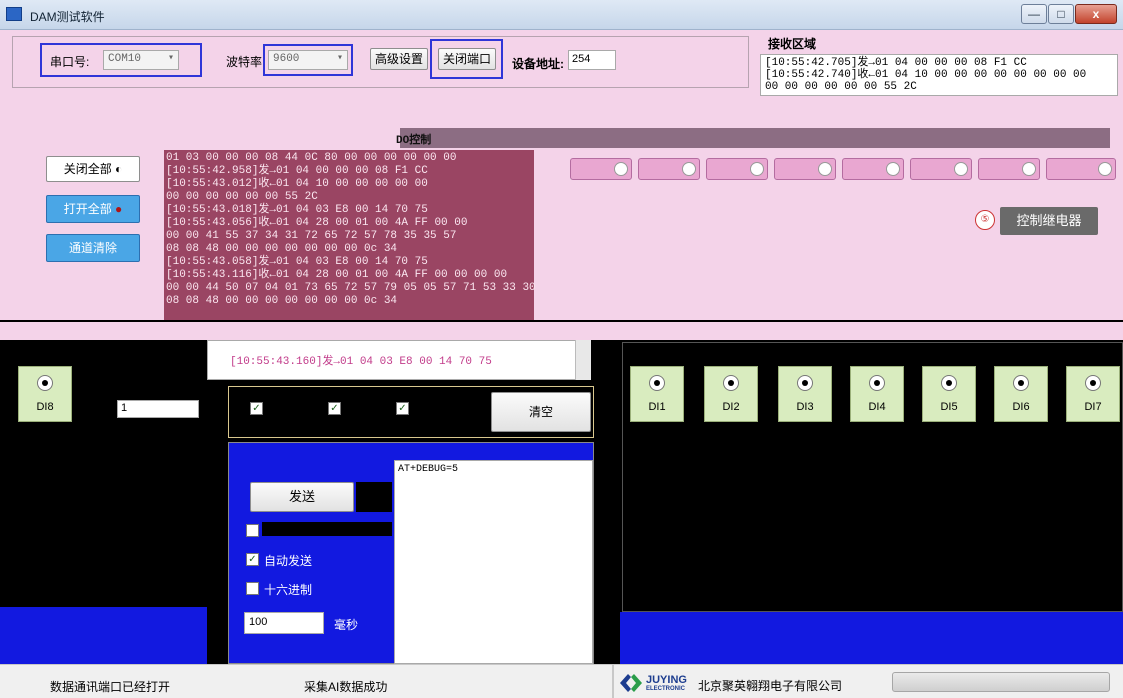 This screenshot has height=698, width=1123. What do you see at coordinates (252, 559) in the screenshot?
I see `auto-send-checkbox: ✓` at bounding box center [252, 559].